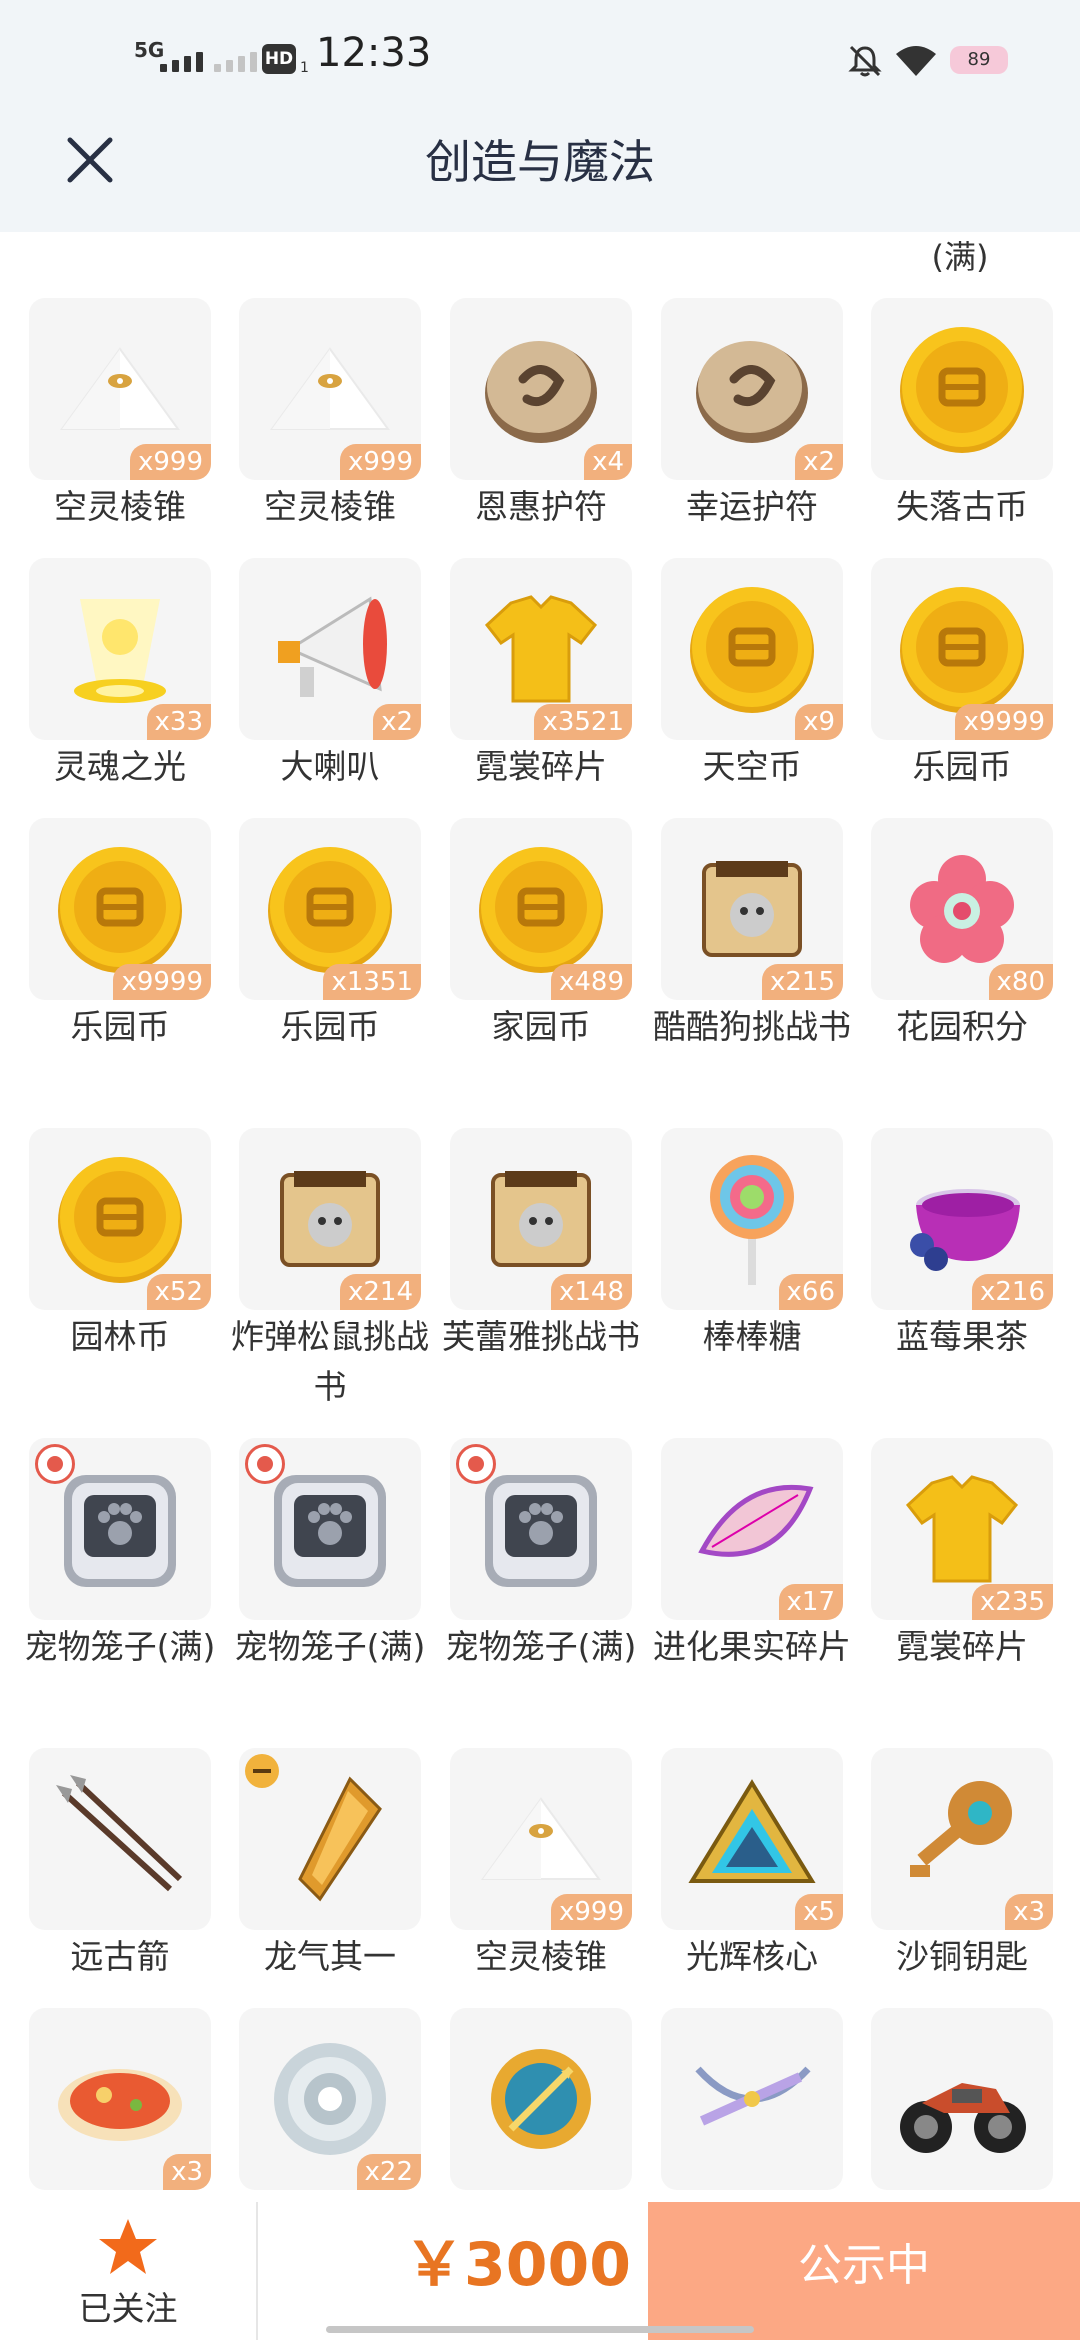  I want to click on item-card: x215 酷酷狗挑战书, so click(752, 935).